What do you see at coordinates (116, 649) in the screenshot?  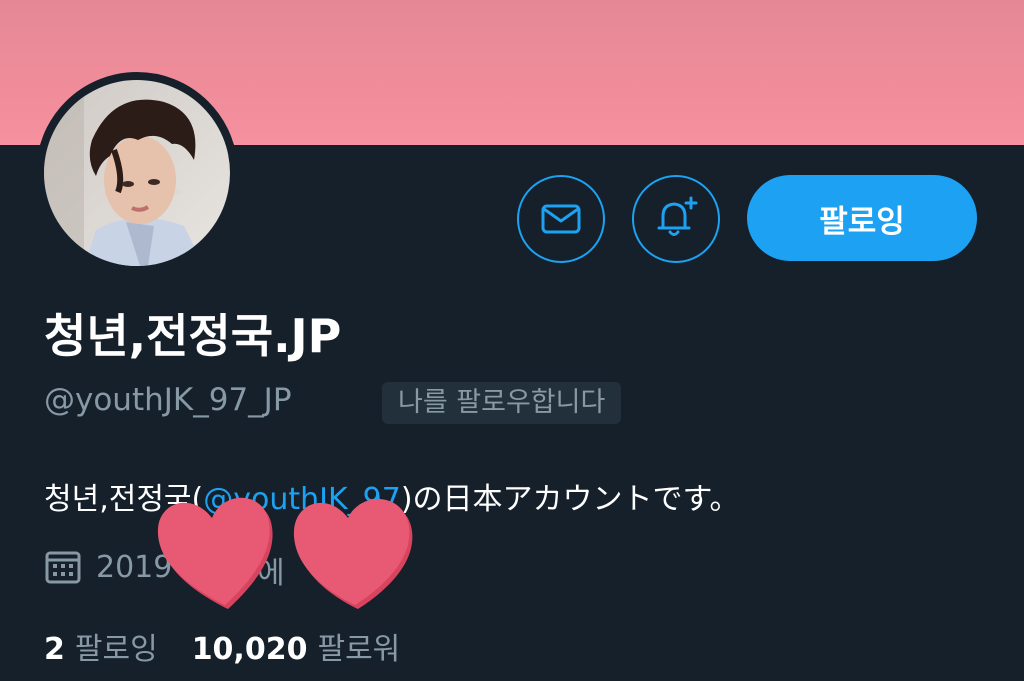 I see `following-label: 팔로잉` at bounding box center [116, 649].